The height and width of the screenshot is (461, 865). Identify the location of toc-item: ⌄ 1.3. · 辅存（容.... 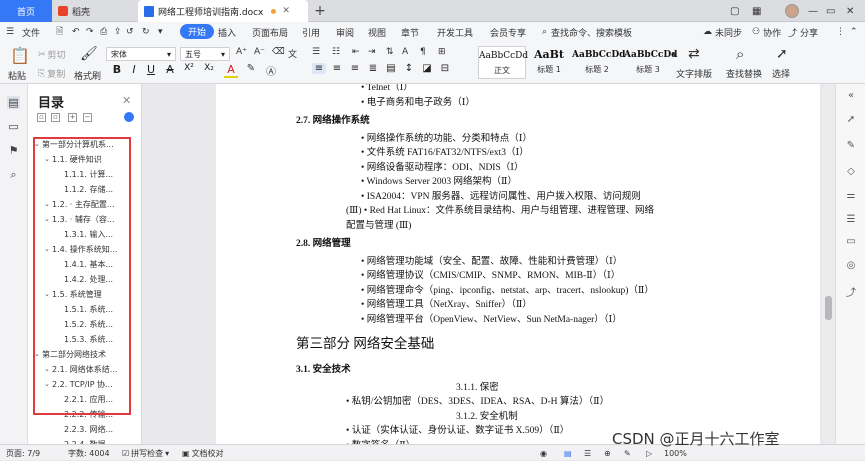
(89, 219).